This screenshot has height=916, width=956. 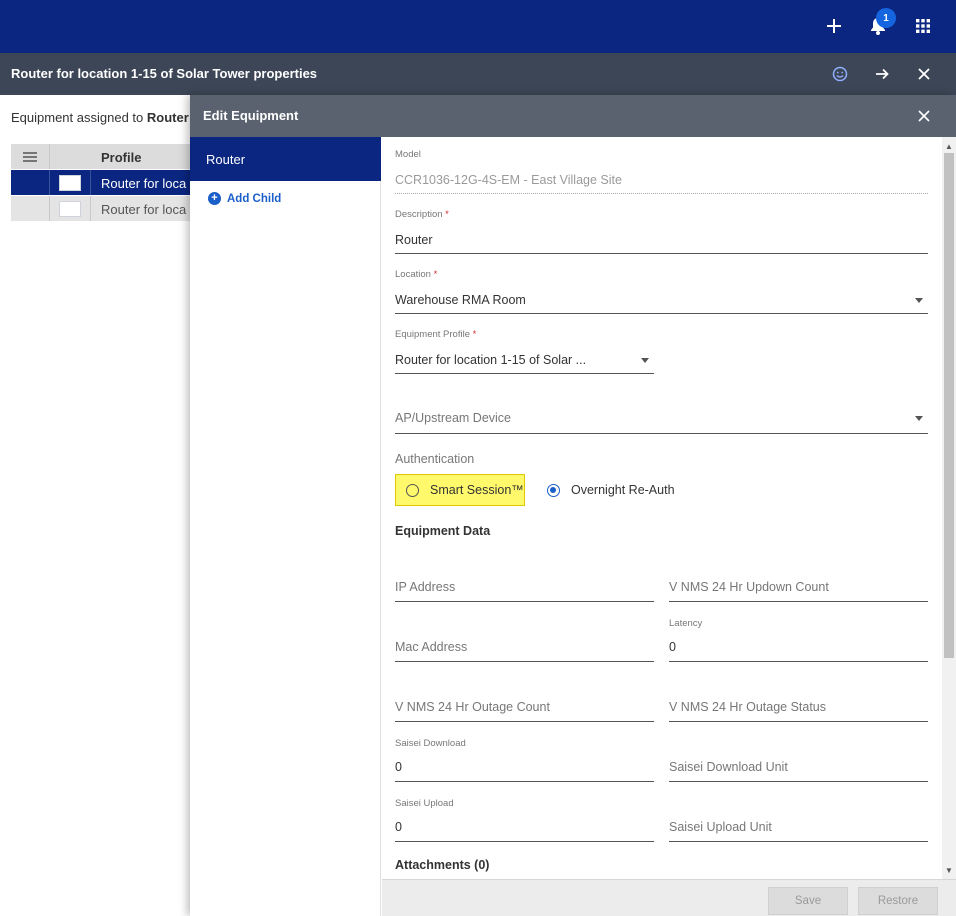 I want to click on saisei-upload-field: Saisei Upload 0, so click(x=524, y=821).